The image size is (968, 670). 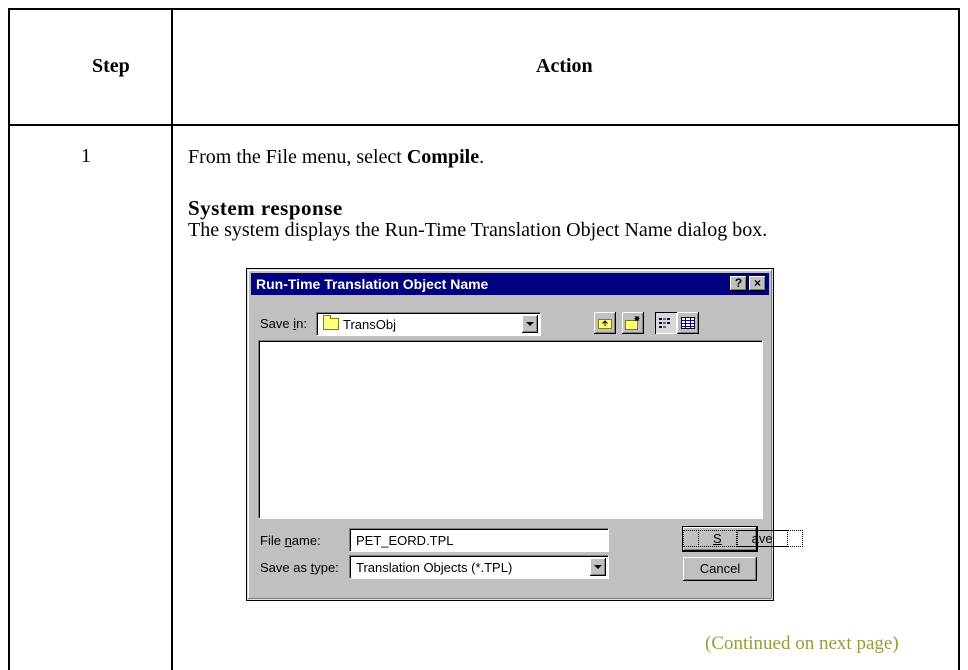 I want to click on help-button: ?, so click(x=738, y=283).